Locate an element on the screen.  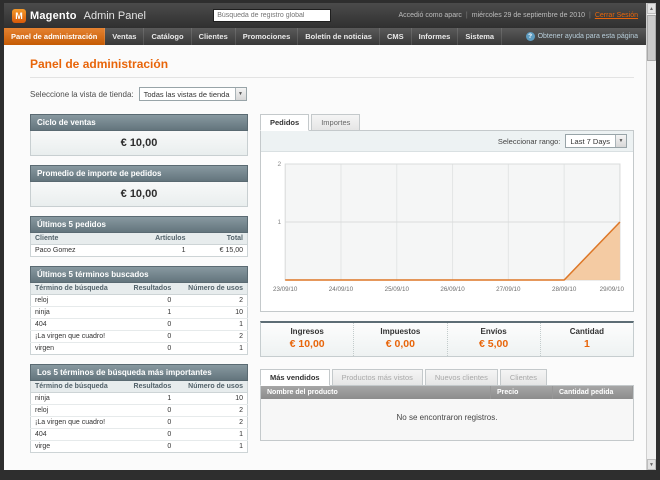
global-search-area is located at coordinates (272, 15).